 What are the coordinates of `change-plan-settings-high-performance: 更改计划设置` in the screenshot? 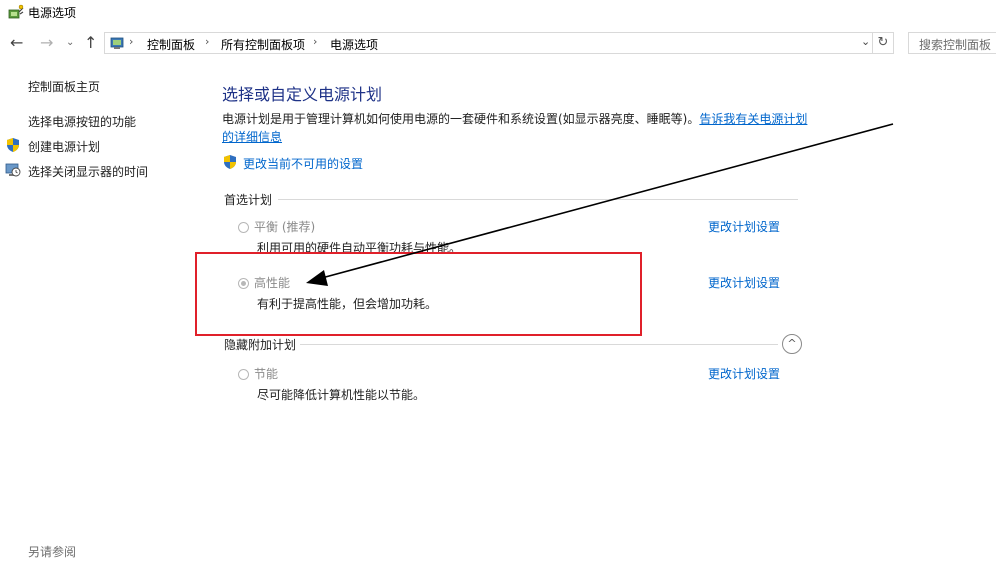 It's located at (744, 282).